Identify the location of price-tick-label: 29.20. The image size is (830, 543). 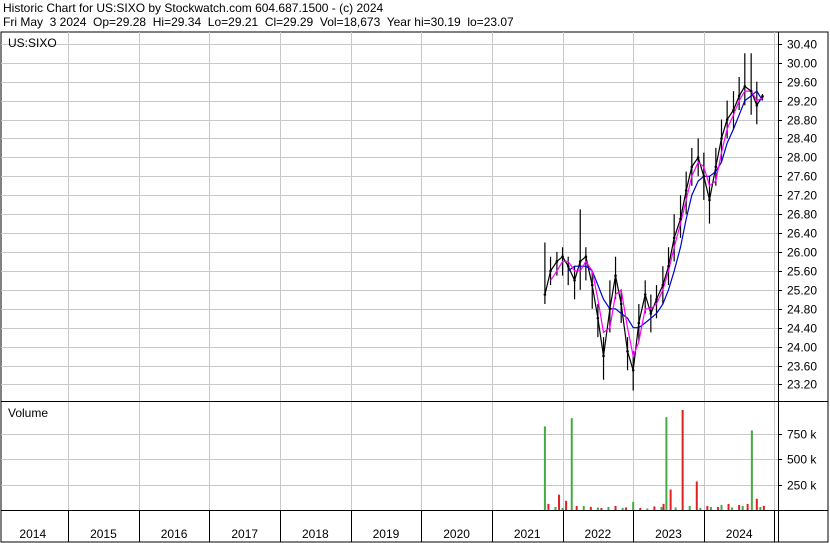
(802, 102).